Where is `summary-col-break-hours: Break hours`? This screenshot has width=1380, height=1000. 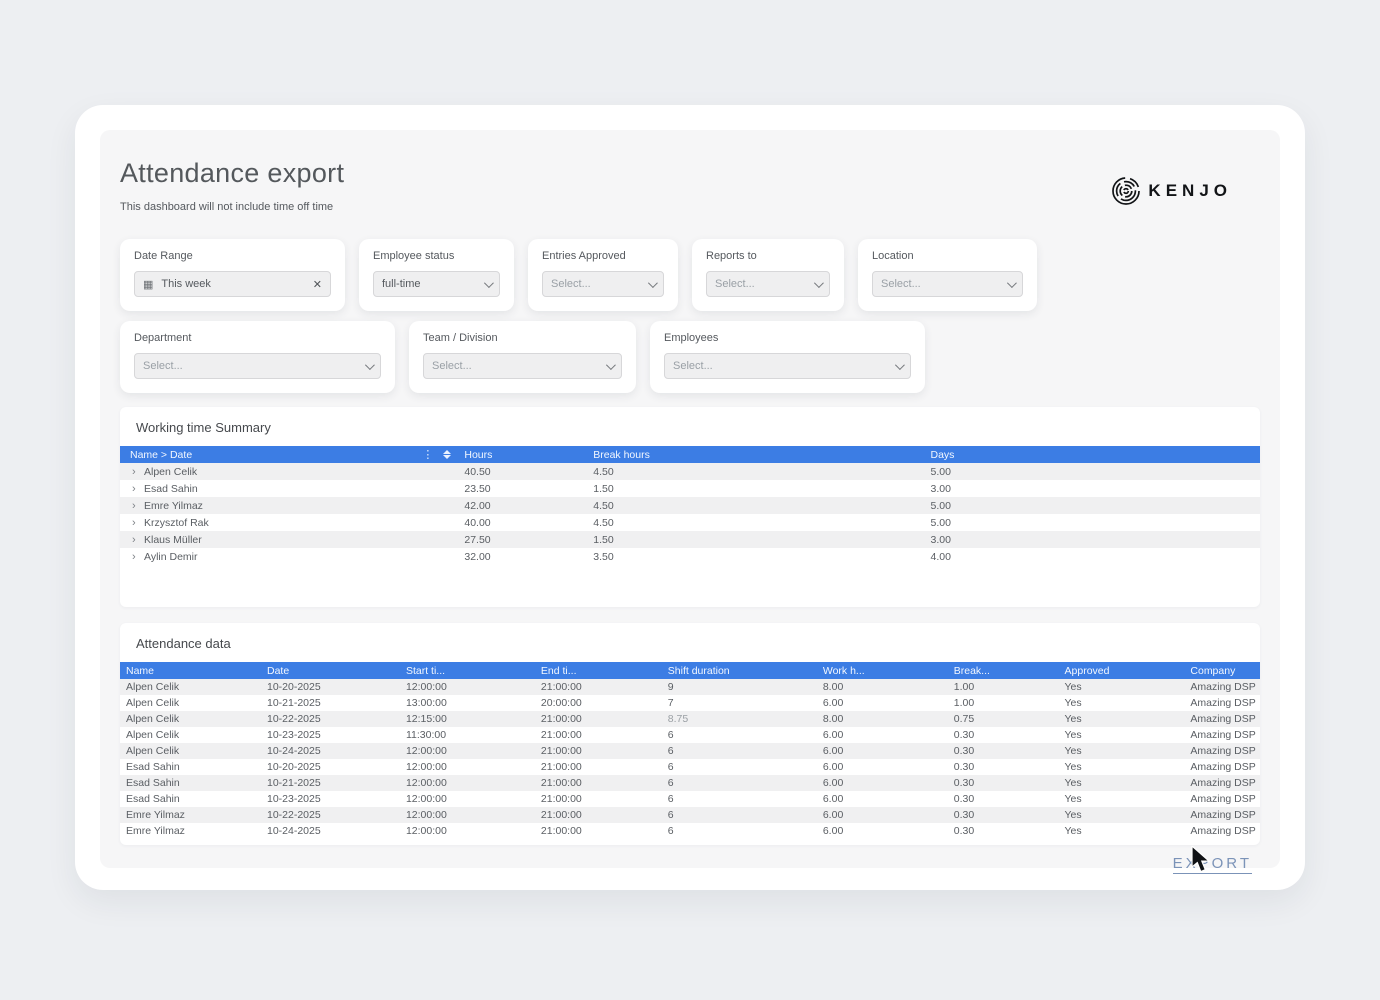 summary-col-break-hours: Break hours is located at coordinates (744, 454).